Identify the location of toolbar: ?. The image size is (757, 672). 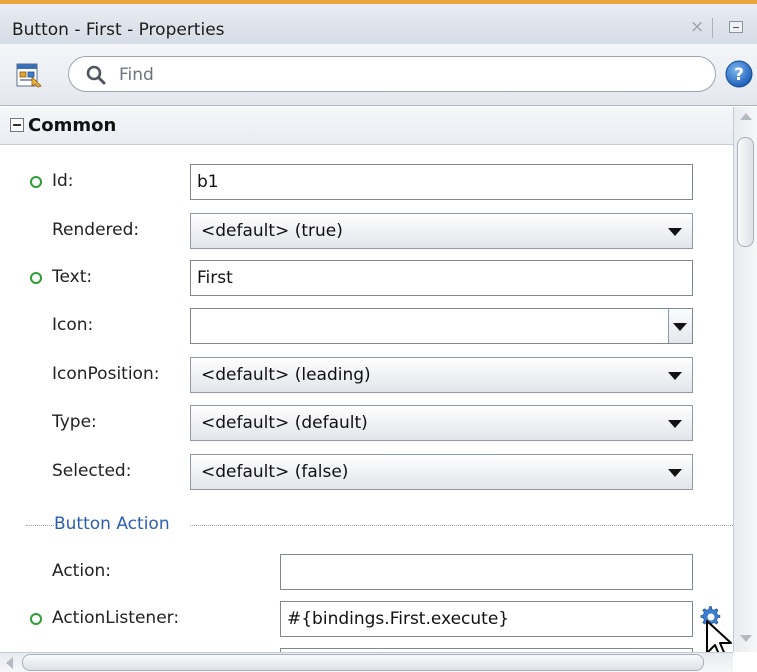
(378, 75).